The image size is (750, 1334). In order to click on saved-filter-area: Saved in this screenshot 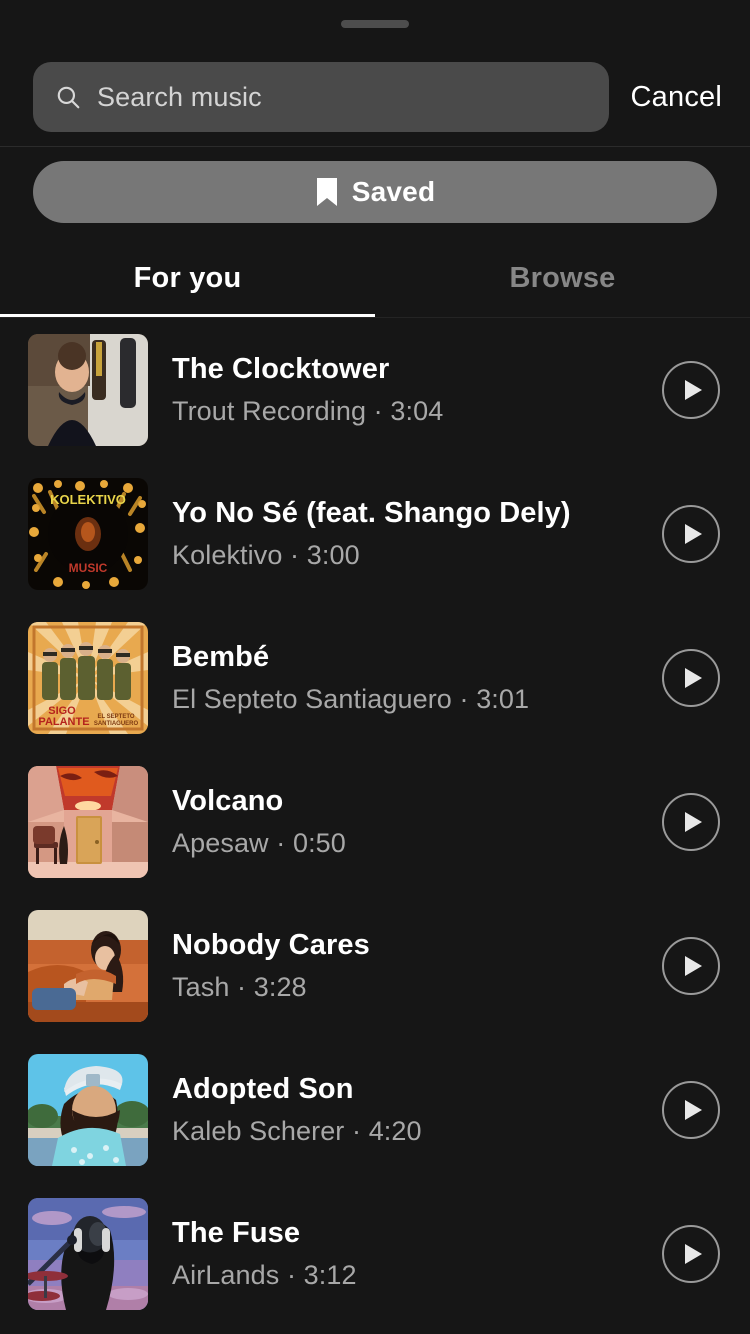, I will do `click(375, 193)`.